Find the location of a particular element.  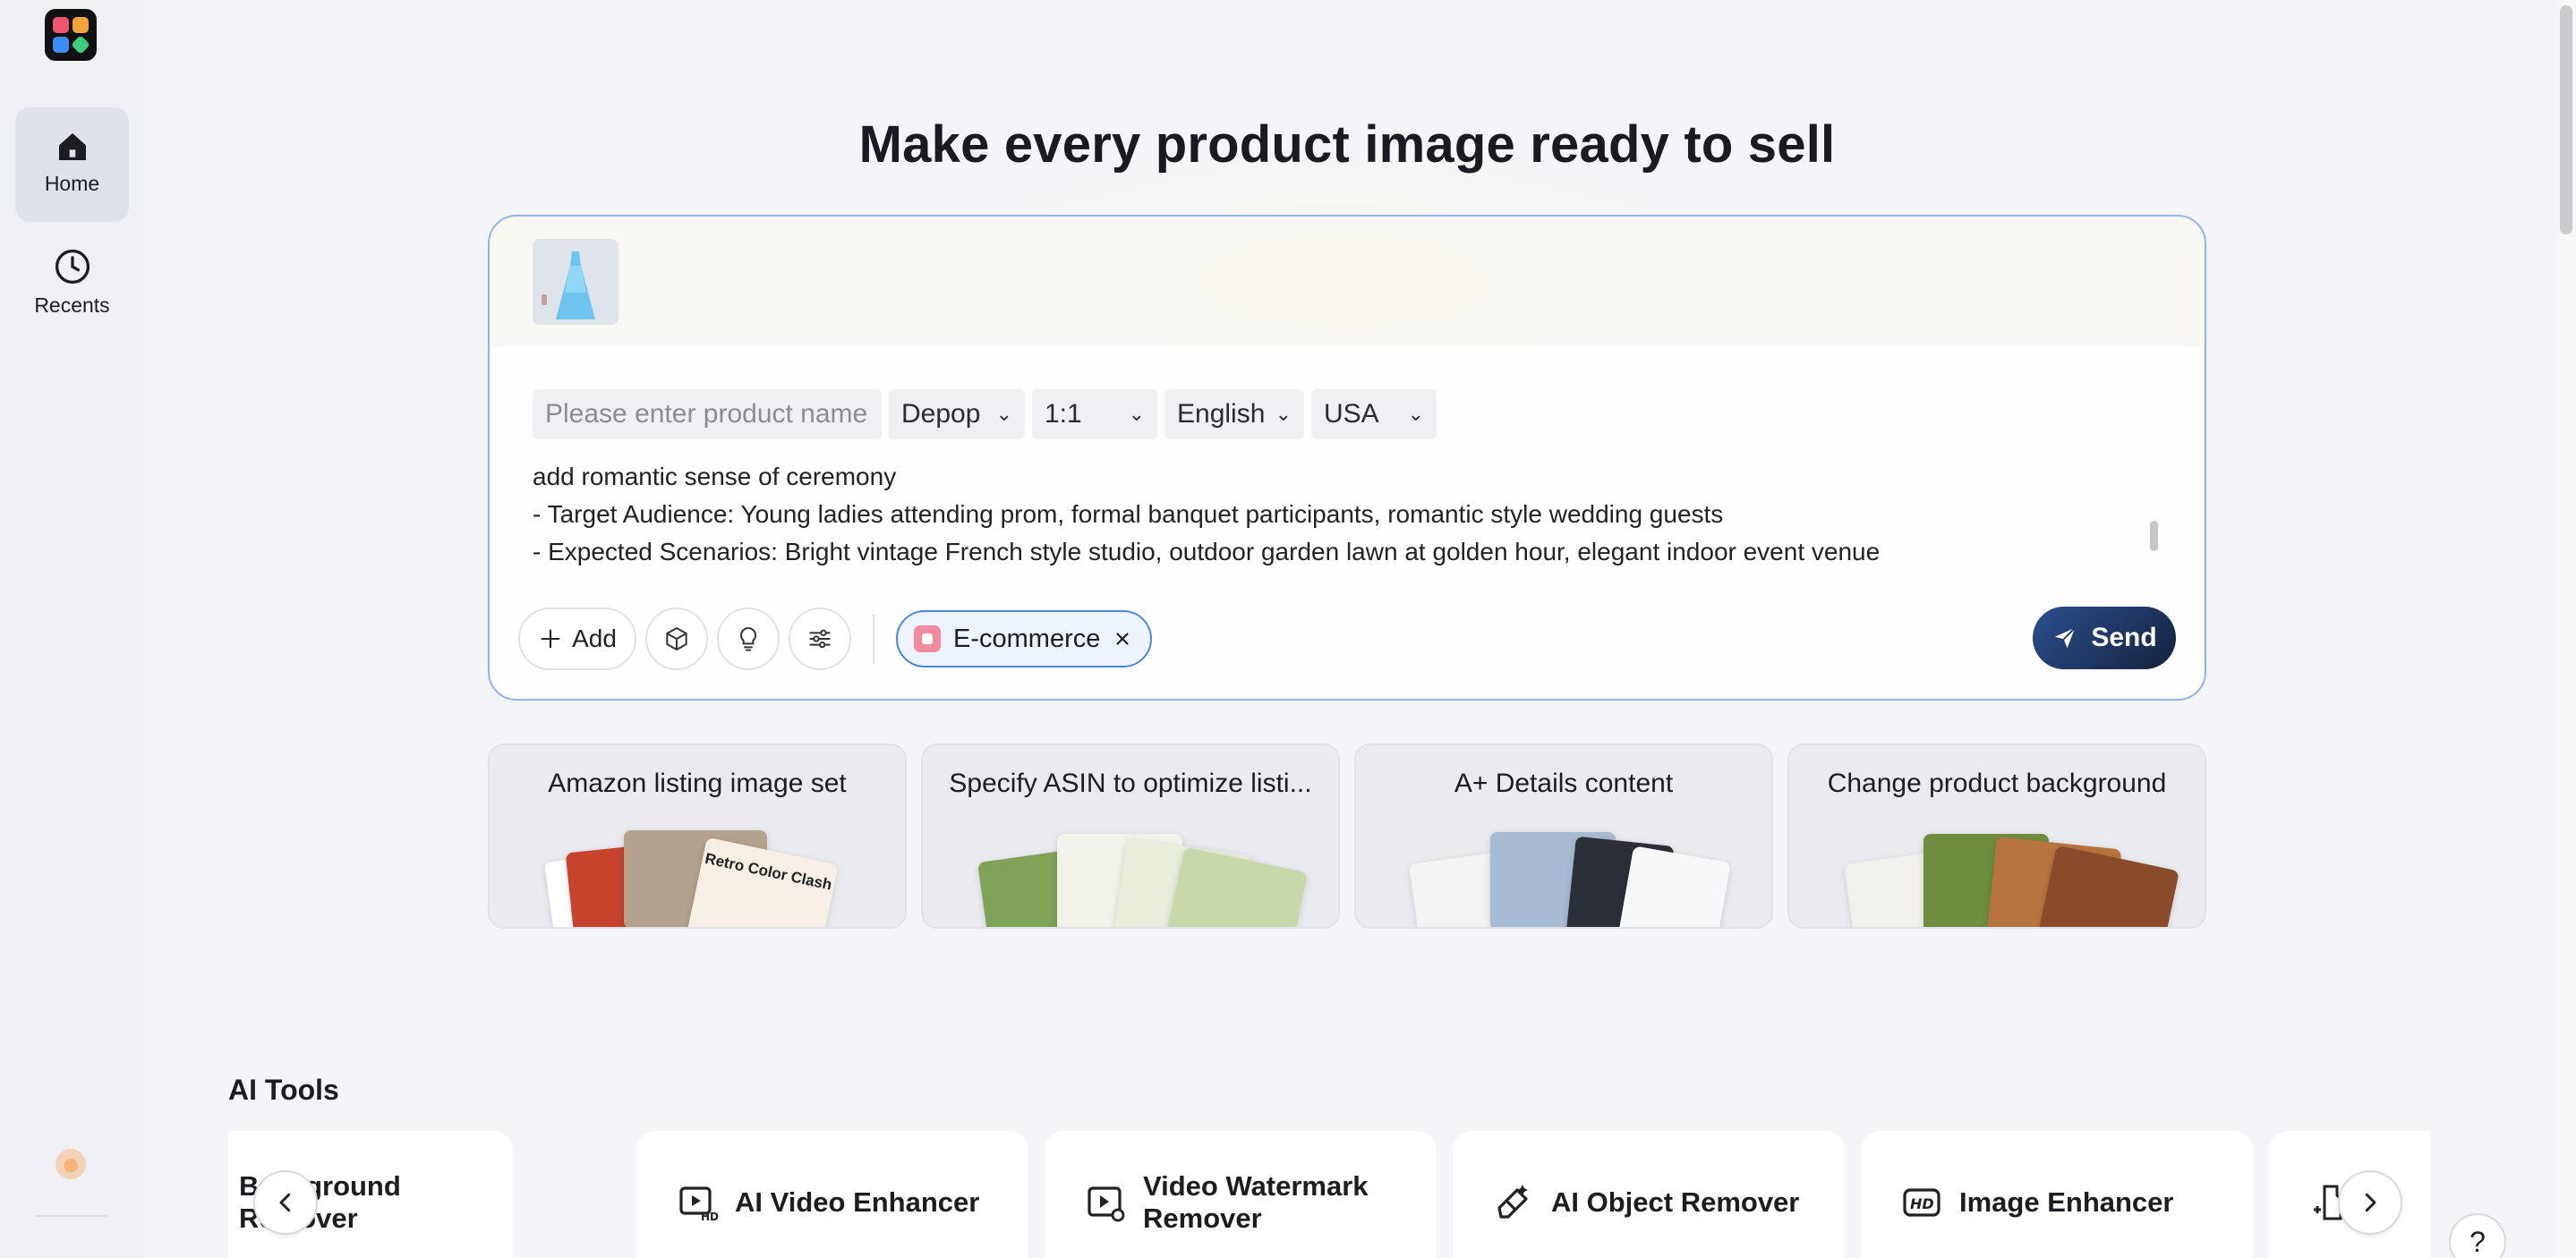

uploaded-product-thumbnail is located at coordinates (575, 282).